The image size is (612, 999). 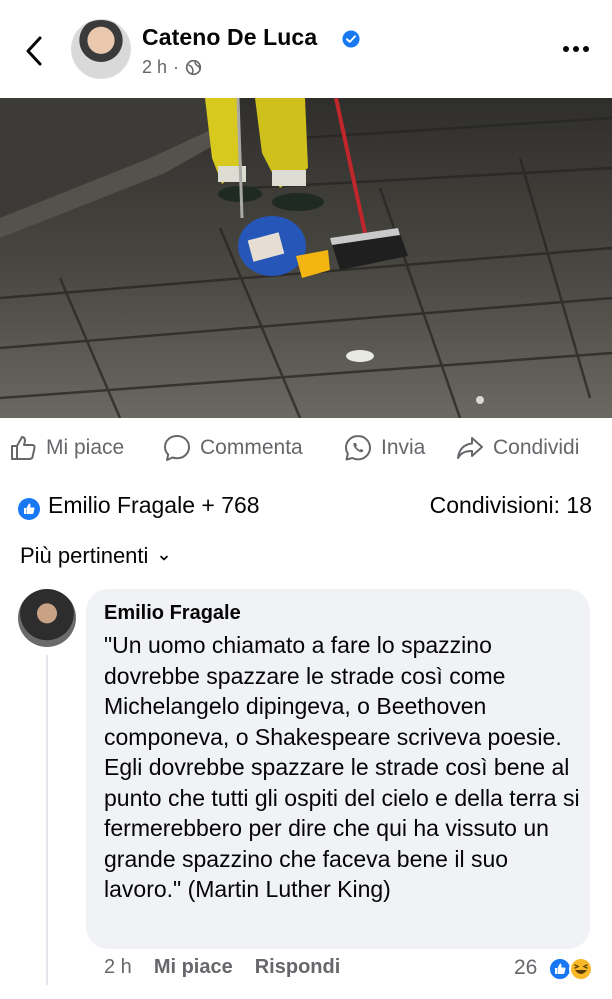 I want to click on more-icon, so click(x=576, y=49).